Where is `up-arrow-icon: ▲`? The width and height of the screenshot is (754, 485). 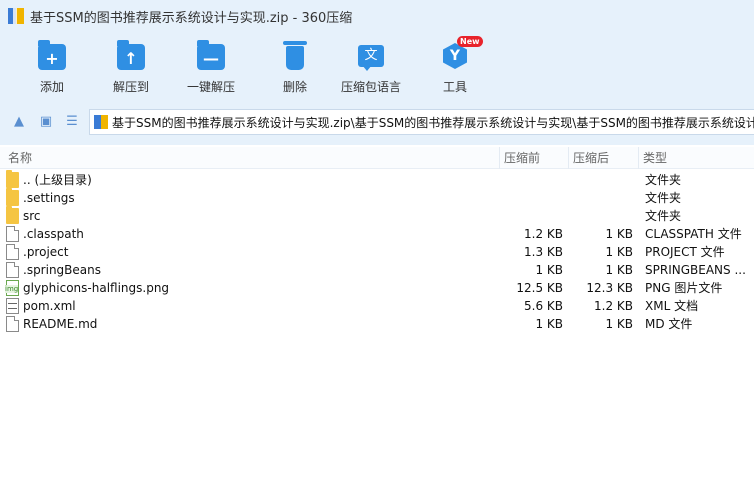
up-arrow-icon: ▲ is located at coordinates (19, 122).